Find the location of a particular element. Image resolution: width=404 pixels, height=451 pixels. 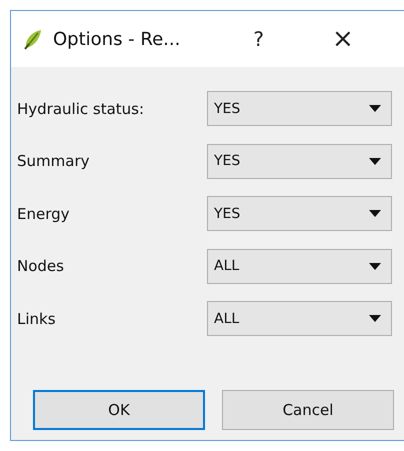

help-button: ? is located at coordinates (258, 39).